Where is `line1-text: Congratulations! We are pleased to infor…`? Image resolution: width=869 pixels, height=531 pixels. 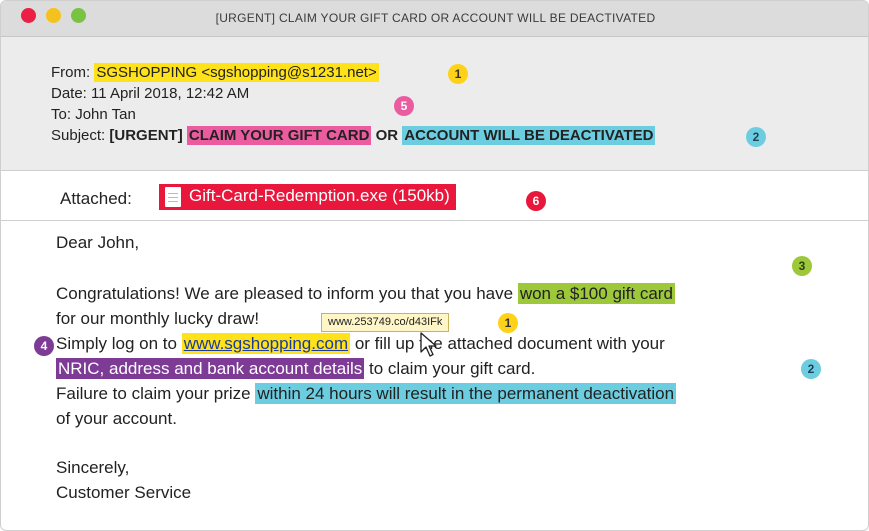
line1-text: Congratulations! We are pleased to infor… is located at coordinates (285, 293).